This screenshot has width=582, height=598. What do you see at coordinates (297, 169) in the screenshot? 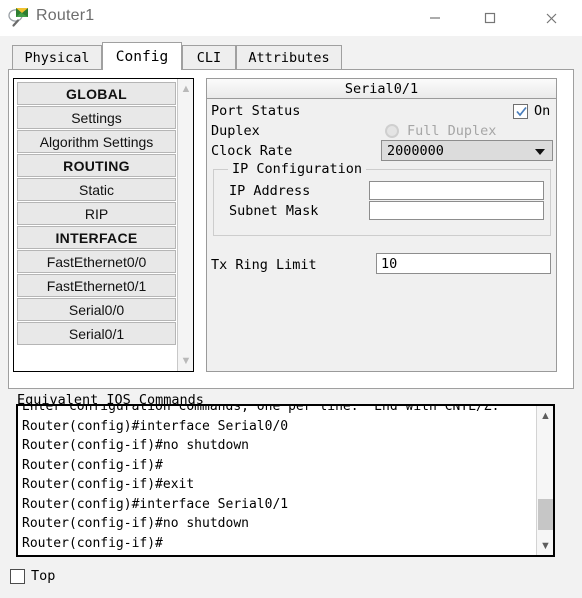
I see `ip-configuration-legend: IP Configuration` at bounding box center [297, 169].